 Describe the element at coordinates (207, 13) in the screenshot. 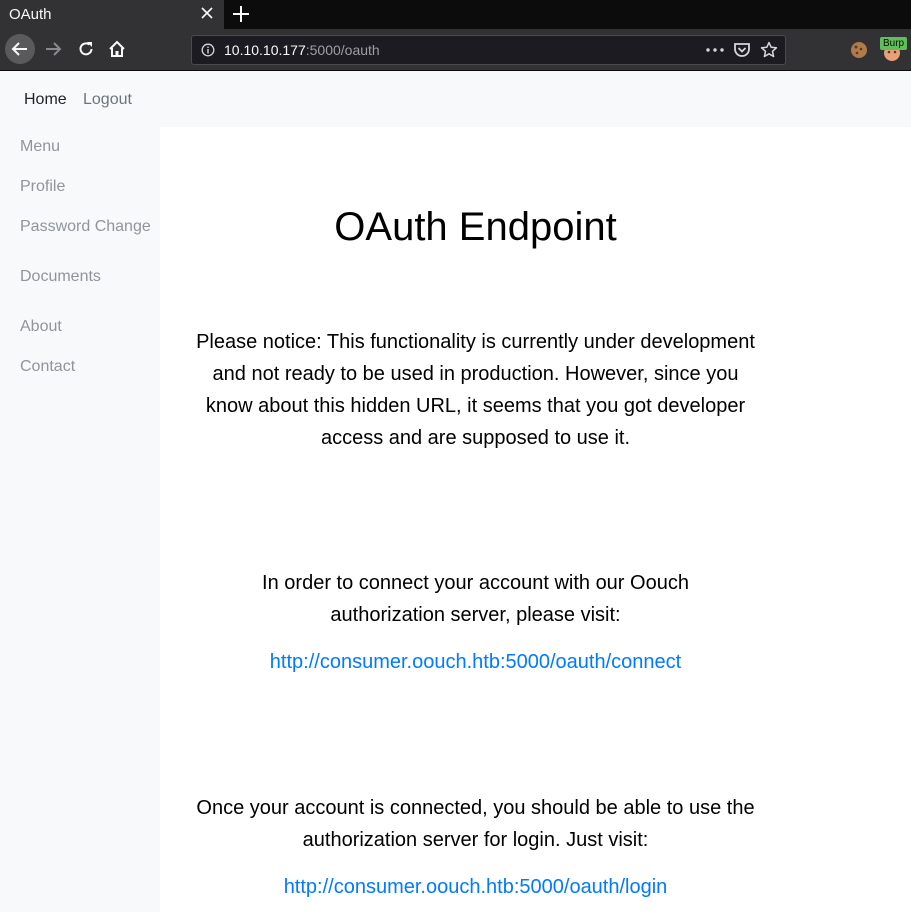

I see `close-tab-icon` at that location.